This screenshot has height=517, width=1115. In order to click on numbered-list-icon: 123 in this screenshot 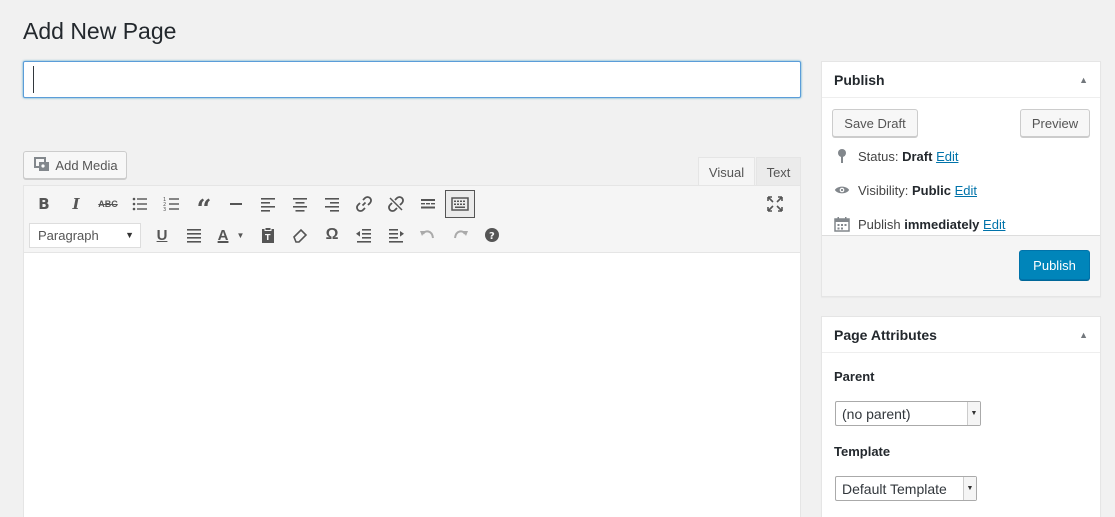, I will do `click(172, 204)`.